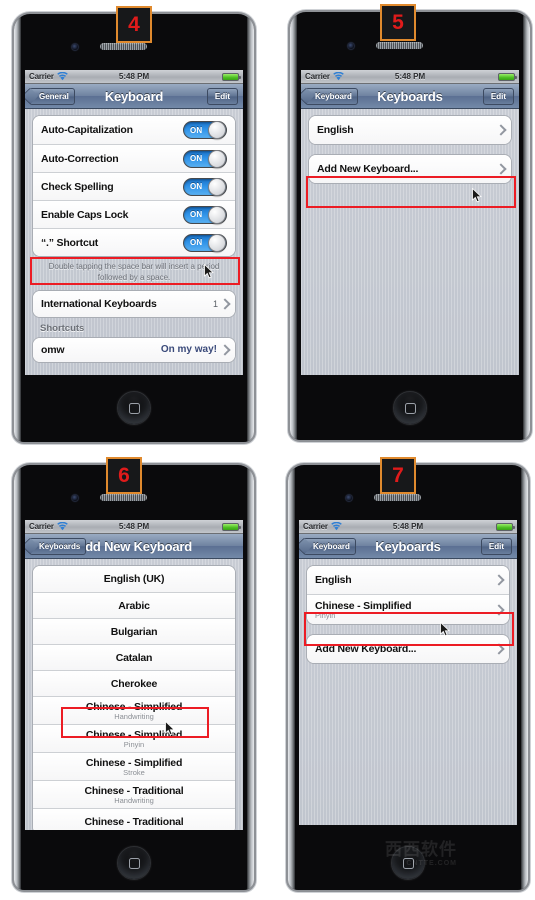 The height and width of the screenshot is (900, 535). I want to click on toggle-row-period-shortcut: “.” Shortcut ON, so click(134, 242).